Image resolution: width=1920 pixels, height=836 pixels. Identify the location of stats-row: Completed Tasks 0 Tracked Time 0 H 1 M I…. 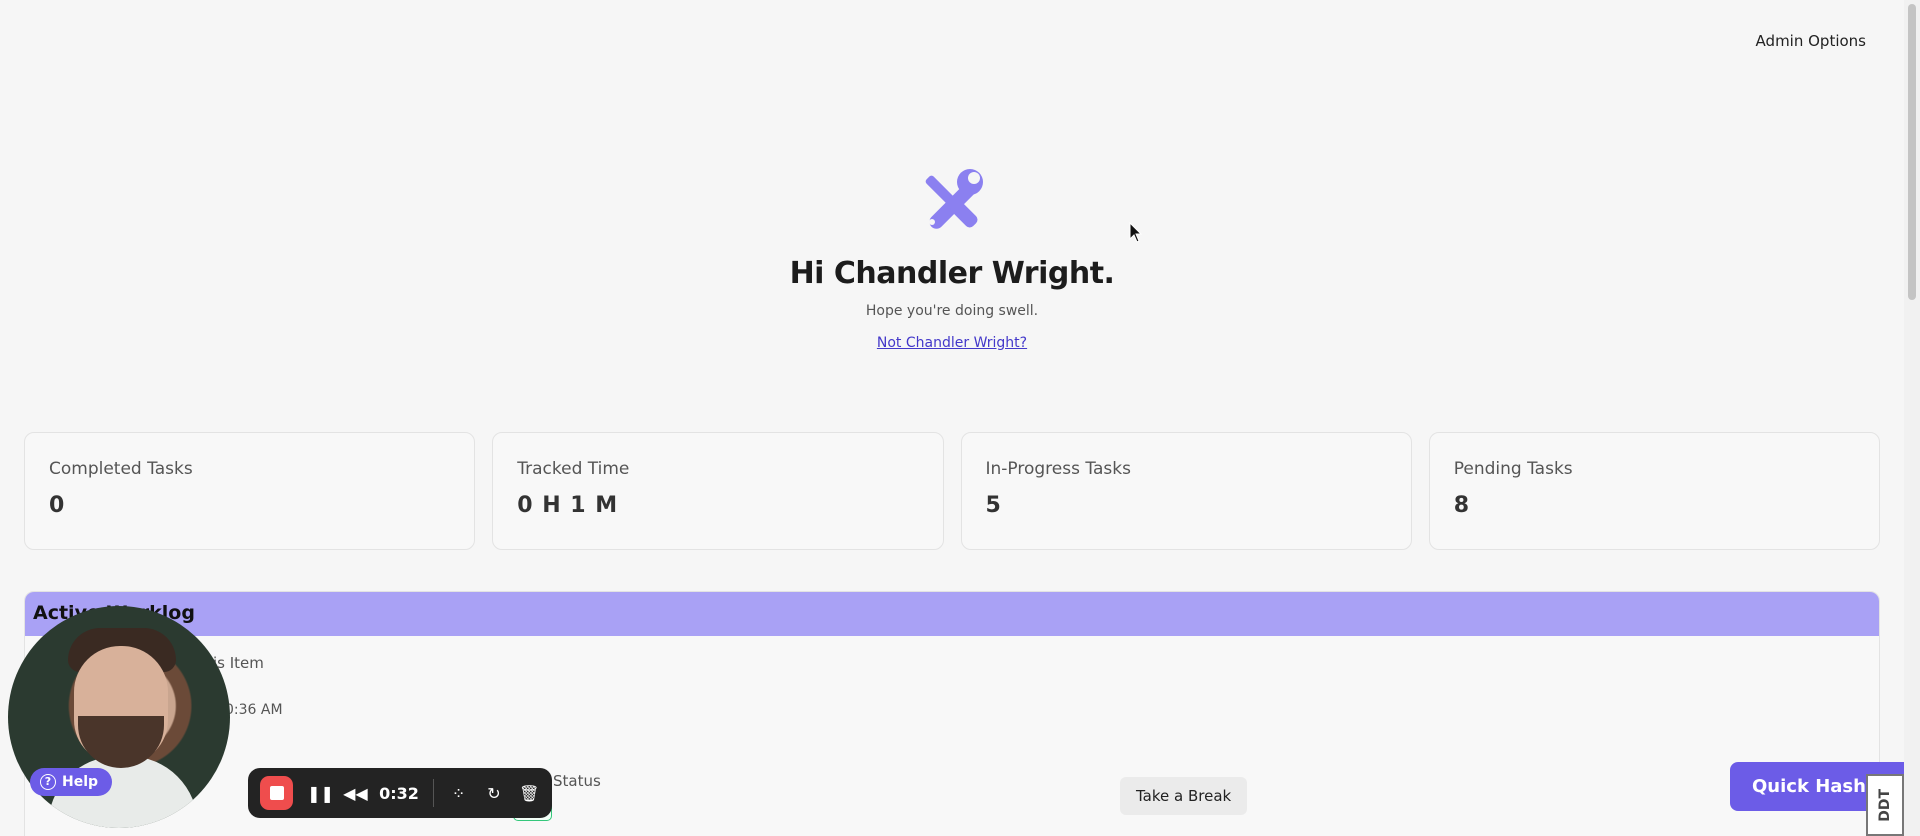
(952, 491).